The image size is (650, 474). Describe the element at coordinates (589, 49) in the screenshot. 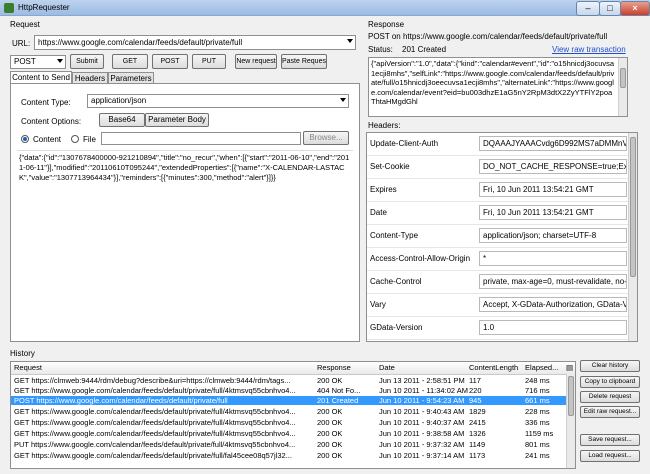

I see `view-raw-transaction-link: View raw transaction` at that location.